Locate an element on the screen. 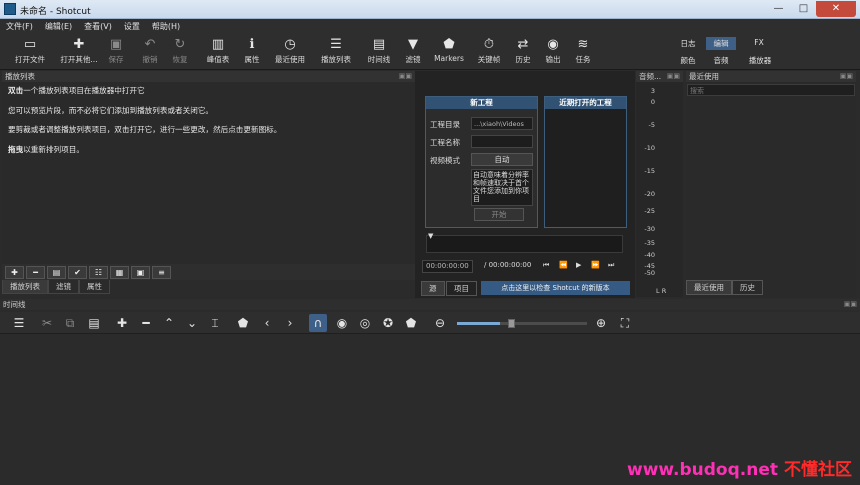 The image size is (860, 485). timeline-toolbar: ☰ ✂ ⧉ ▤ ✚ ━ ⌃ ⌄ ⌶ ⬟ ‹ › ∩ ◉ ◎ ✪ ⬟ ⊖ ⊕ ⛶ is located at coordinates (430, 323).